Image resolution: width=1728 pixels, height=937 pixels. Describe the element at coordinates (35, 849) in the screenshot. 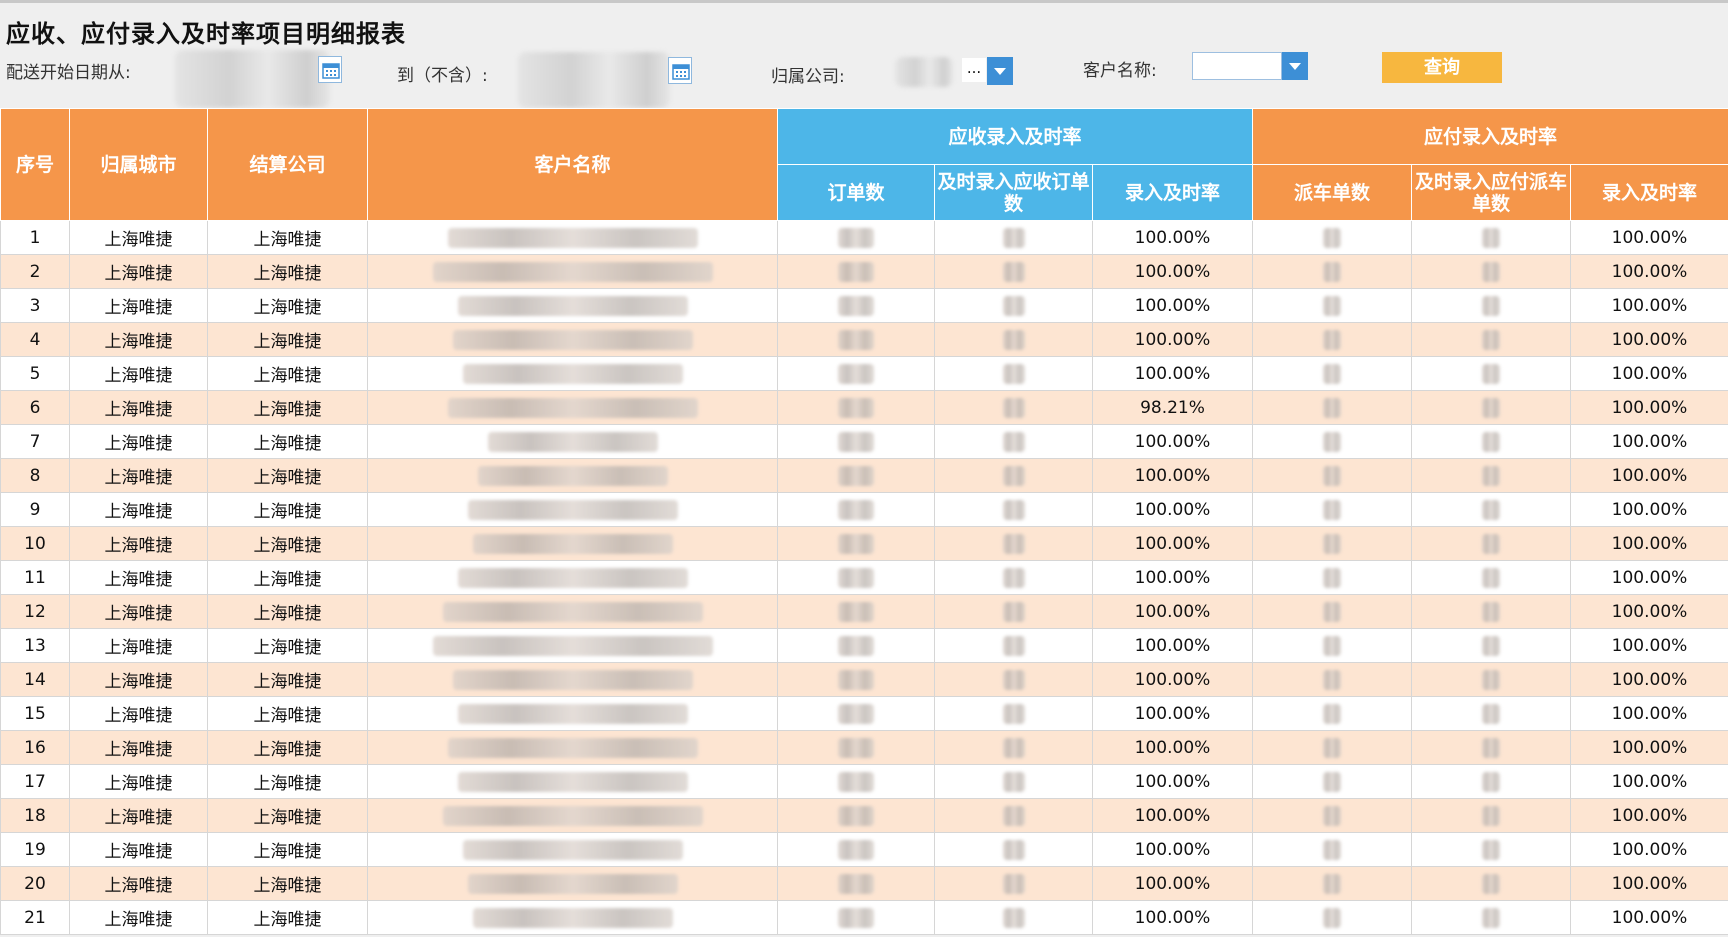

I see `cell-seq: 19` at that location.